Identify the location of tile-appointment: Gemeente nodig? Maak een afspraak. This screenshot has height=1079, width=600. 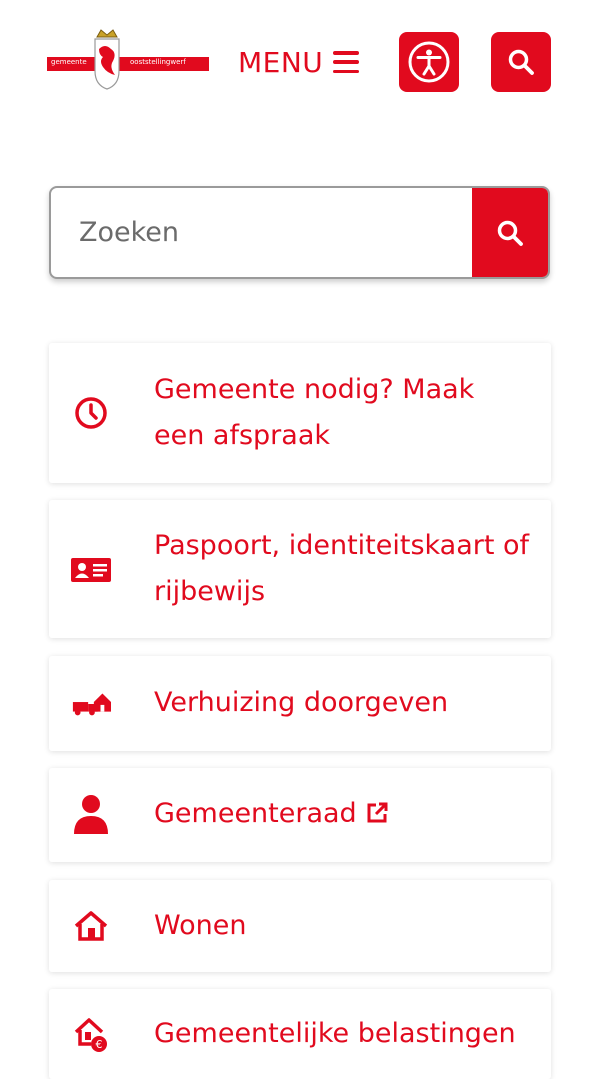
(300, 413).